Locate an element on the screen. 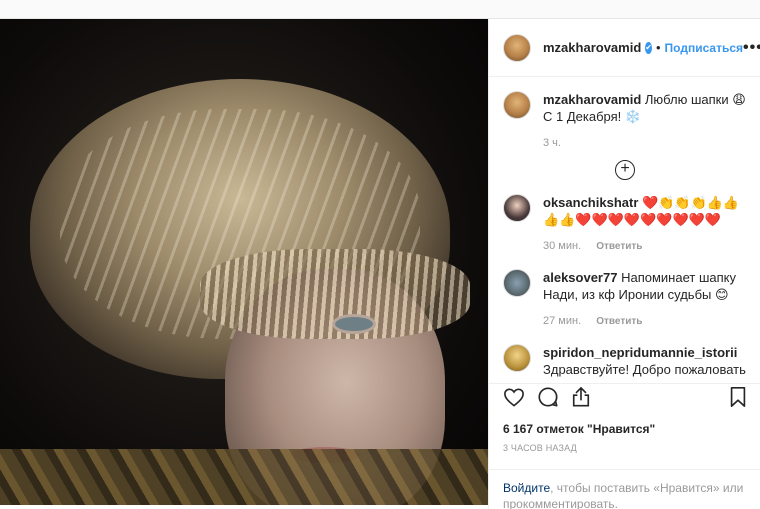 Image resolution: width=760 pixels, height=509 pixels. post-timestamp: 3 ЧАСОВ НАЗАД is located at coordinates (540, 448).